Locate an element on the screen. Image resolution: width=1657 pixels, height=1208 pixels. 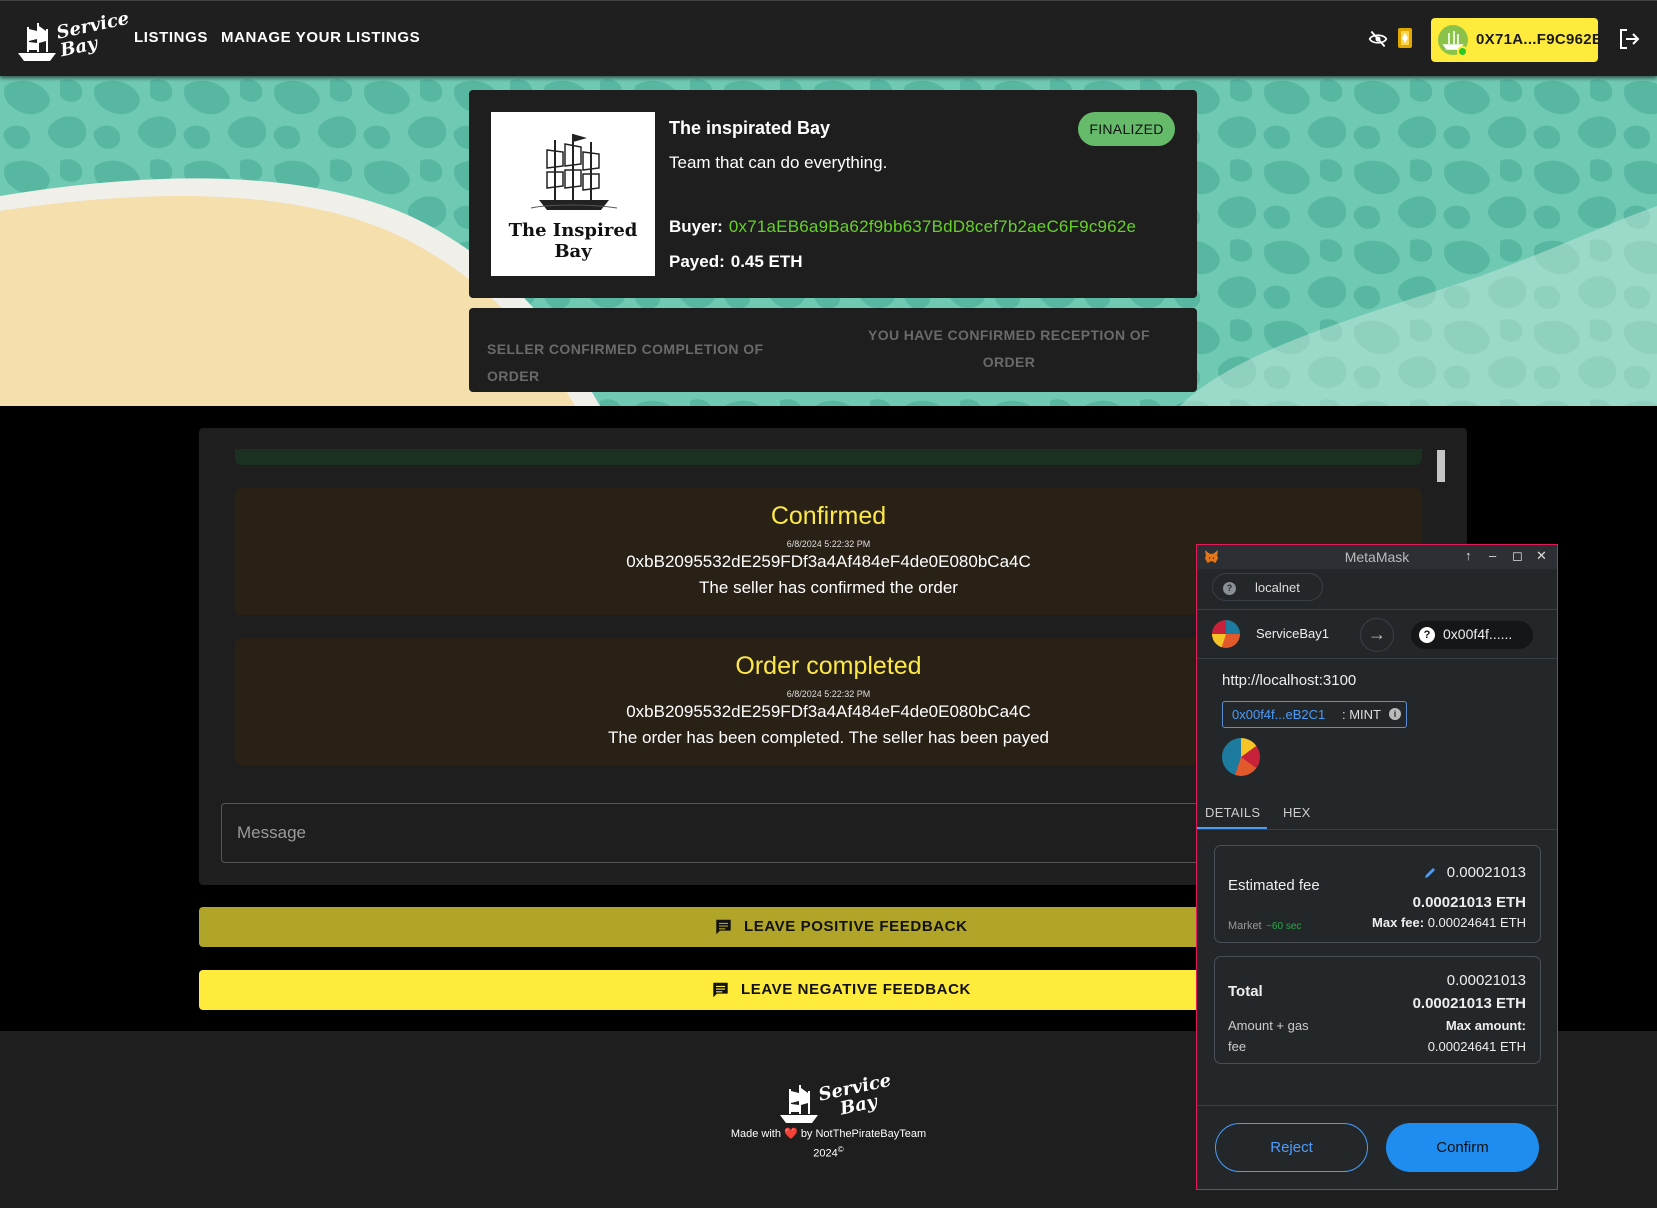
account-avatar is located at coordinates (1226, 634).